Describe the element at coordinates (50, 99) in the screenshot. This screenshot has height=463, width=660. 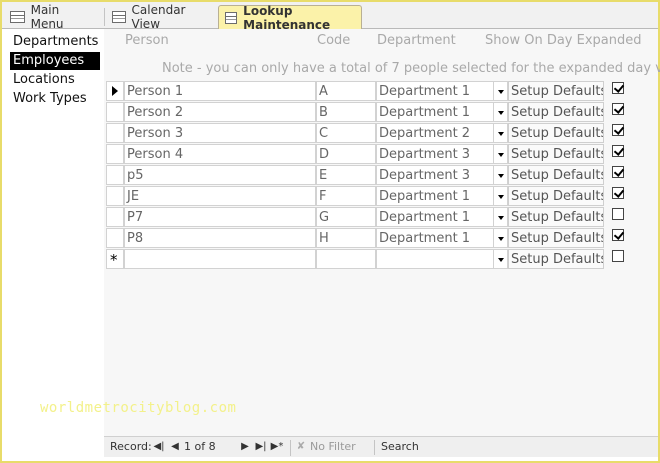
I see `nav-item-work-types: Work Types` at that location.